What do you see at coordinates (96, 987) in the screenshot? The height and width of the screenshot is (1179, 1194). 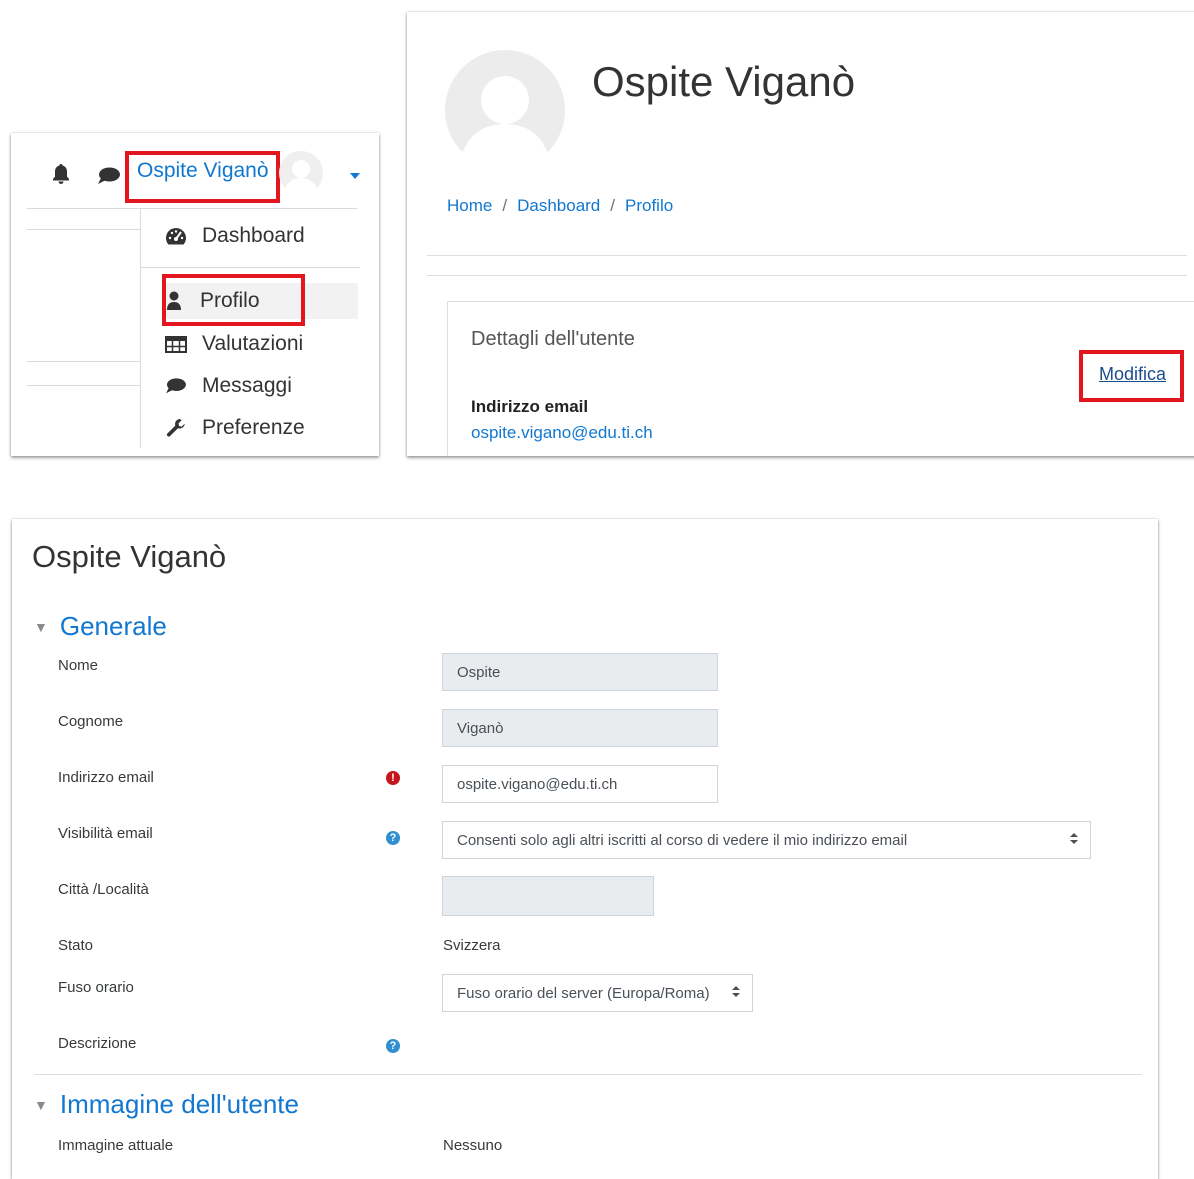 I see `timezone-label: Fuso orario` at bounding box center [96, 987].